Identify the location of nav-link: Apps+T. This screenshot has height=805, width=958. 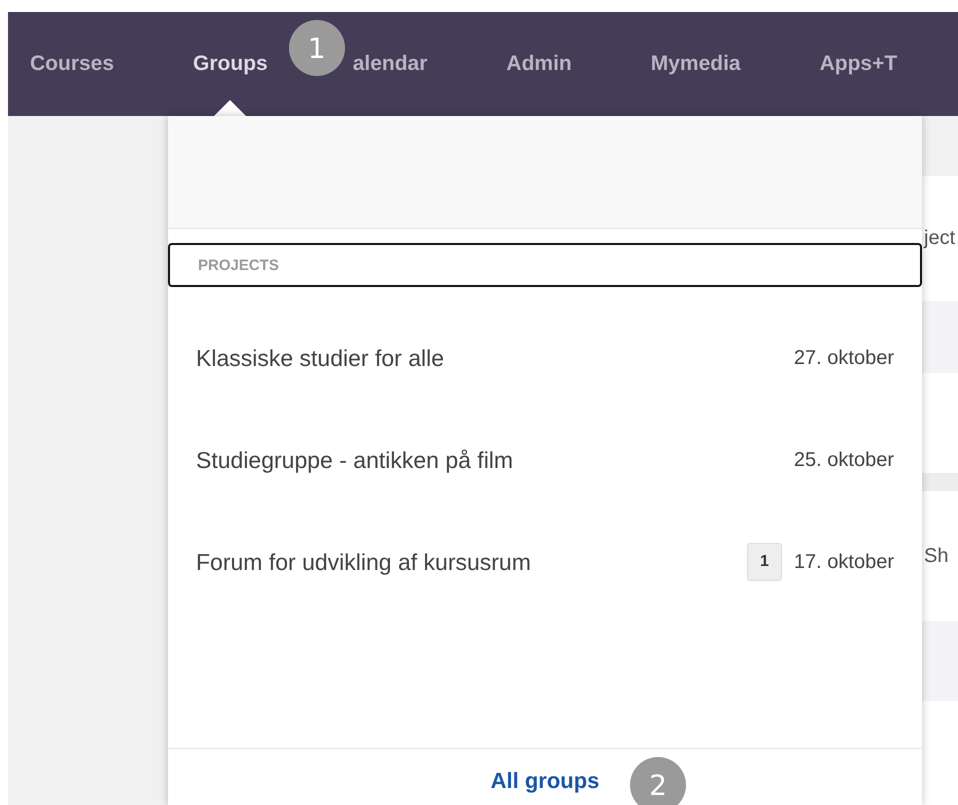
(859, 64).